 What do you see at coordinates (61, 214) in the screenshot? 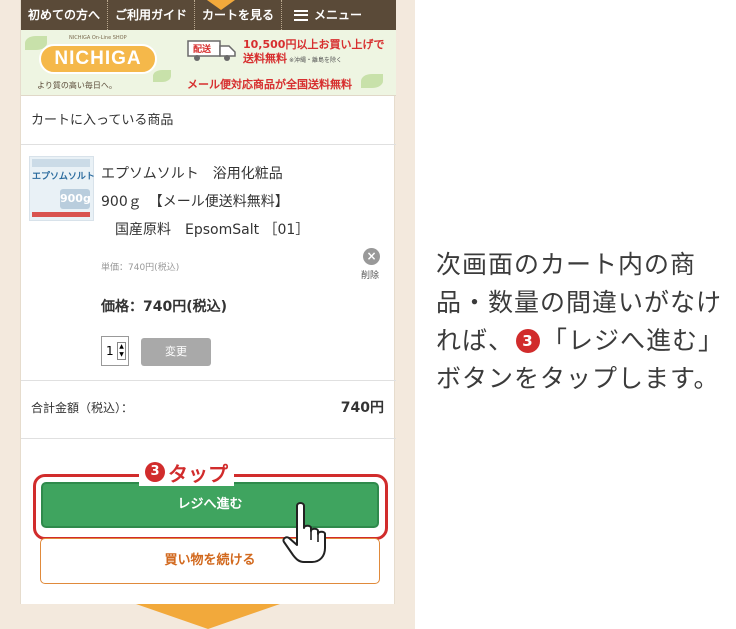
I see `thumbnail-footer-band` at bounding box center [61, 214].